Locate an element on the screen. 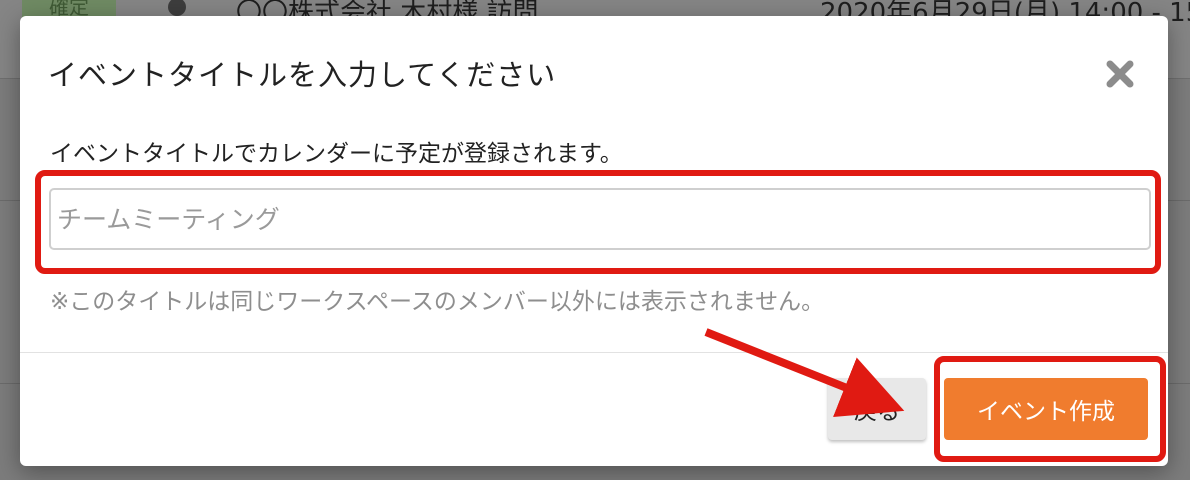 The image size is (1190, 480). footer-divider is located at coordinates (594, 352).